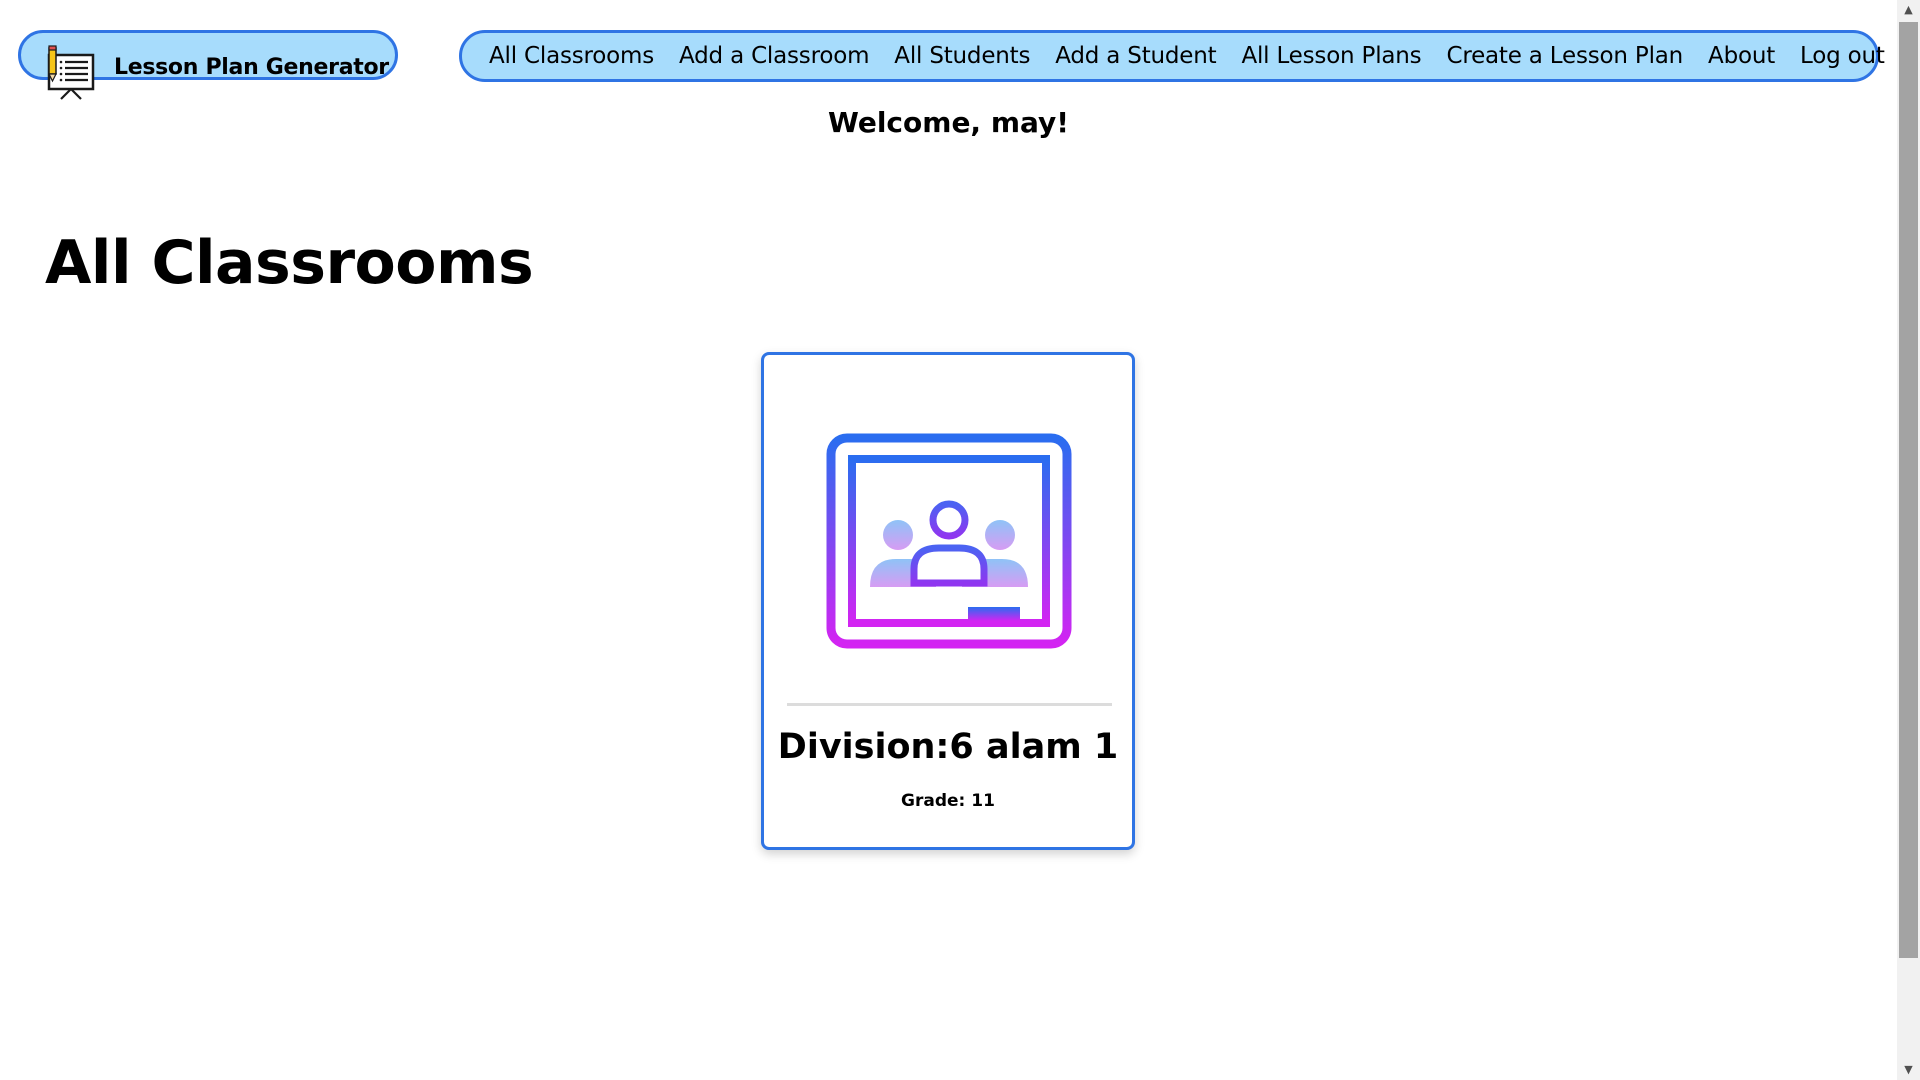 The height and width of the screenshot is (1080, 1920). Describe the element at coordinates (948, 122) in the screenshot. I see `welcome-message: Welcome, may!` at that location.